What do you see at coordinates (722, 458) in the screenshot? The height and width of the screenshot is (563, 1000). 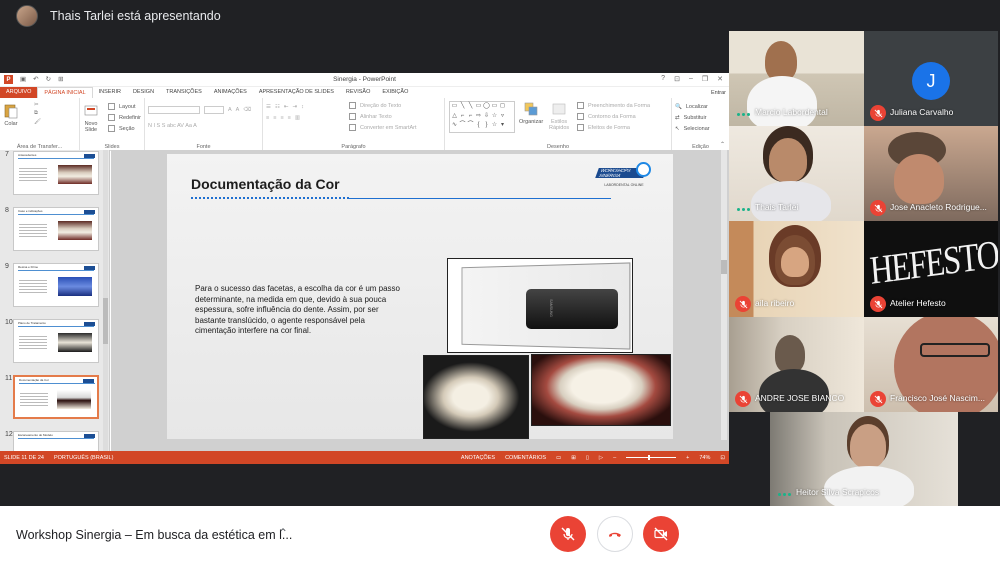 I see `fit-slide-icon: ⊡` at bounding box center [722, 458].